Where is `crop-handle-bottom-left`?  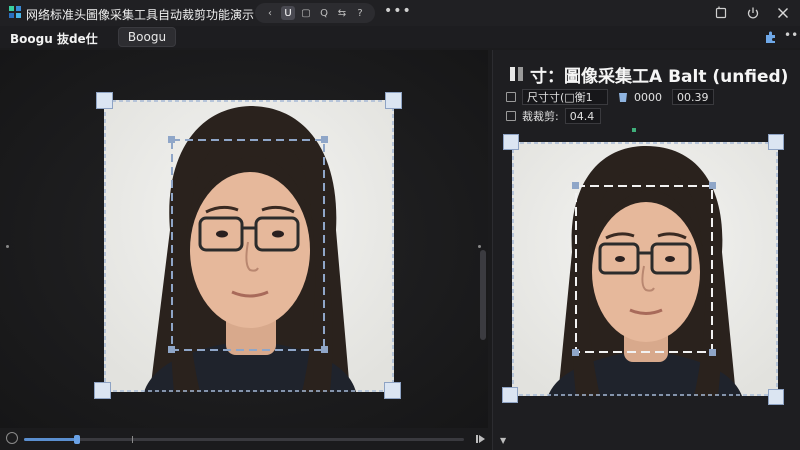 crop-handle-bottom-left is located at coordinates (102, 390).